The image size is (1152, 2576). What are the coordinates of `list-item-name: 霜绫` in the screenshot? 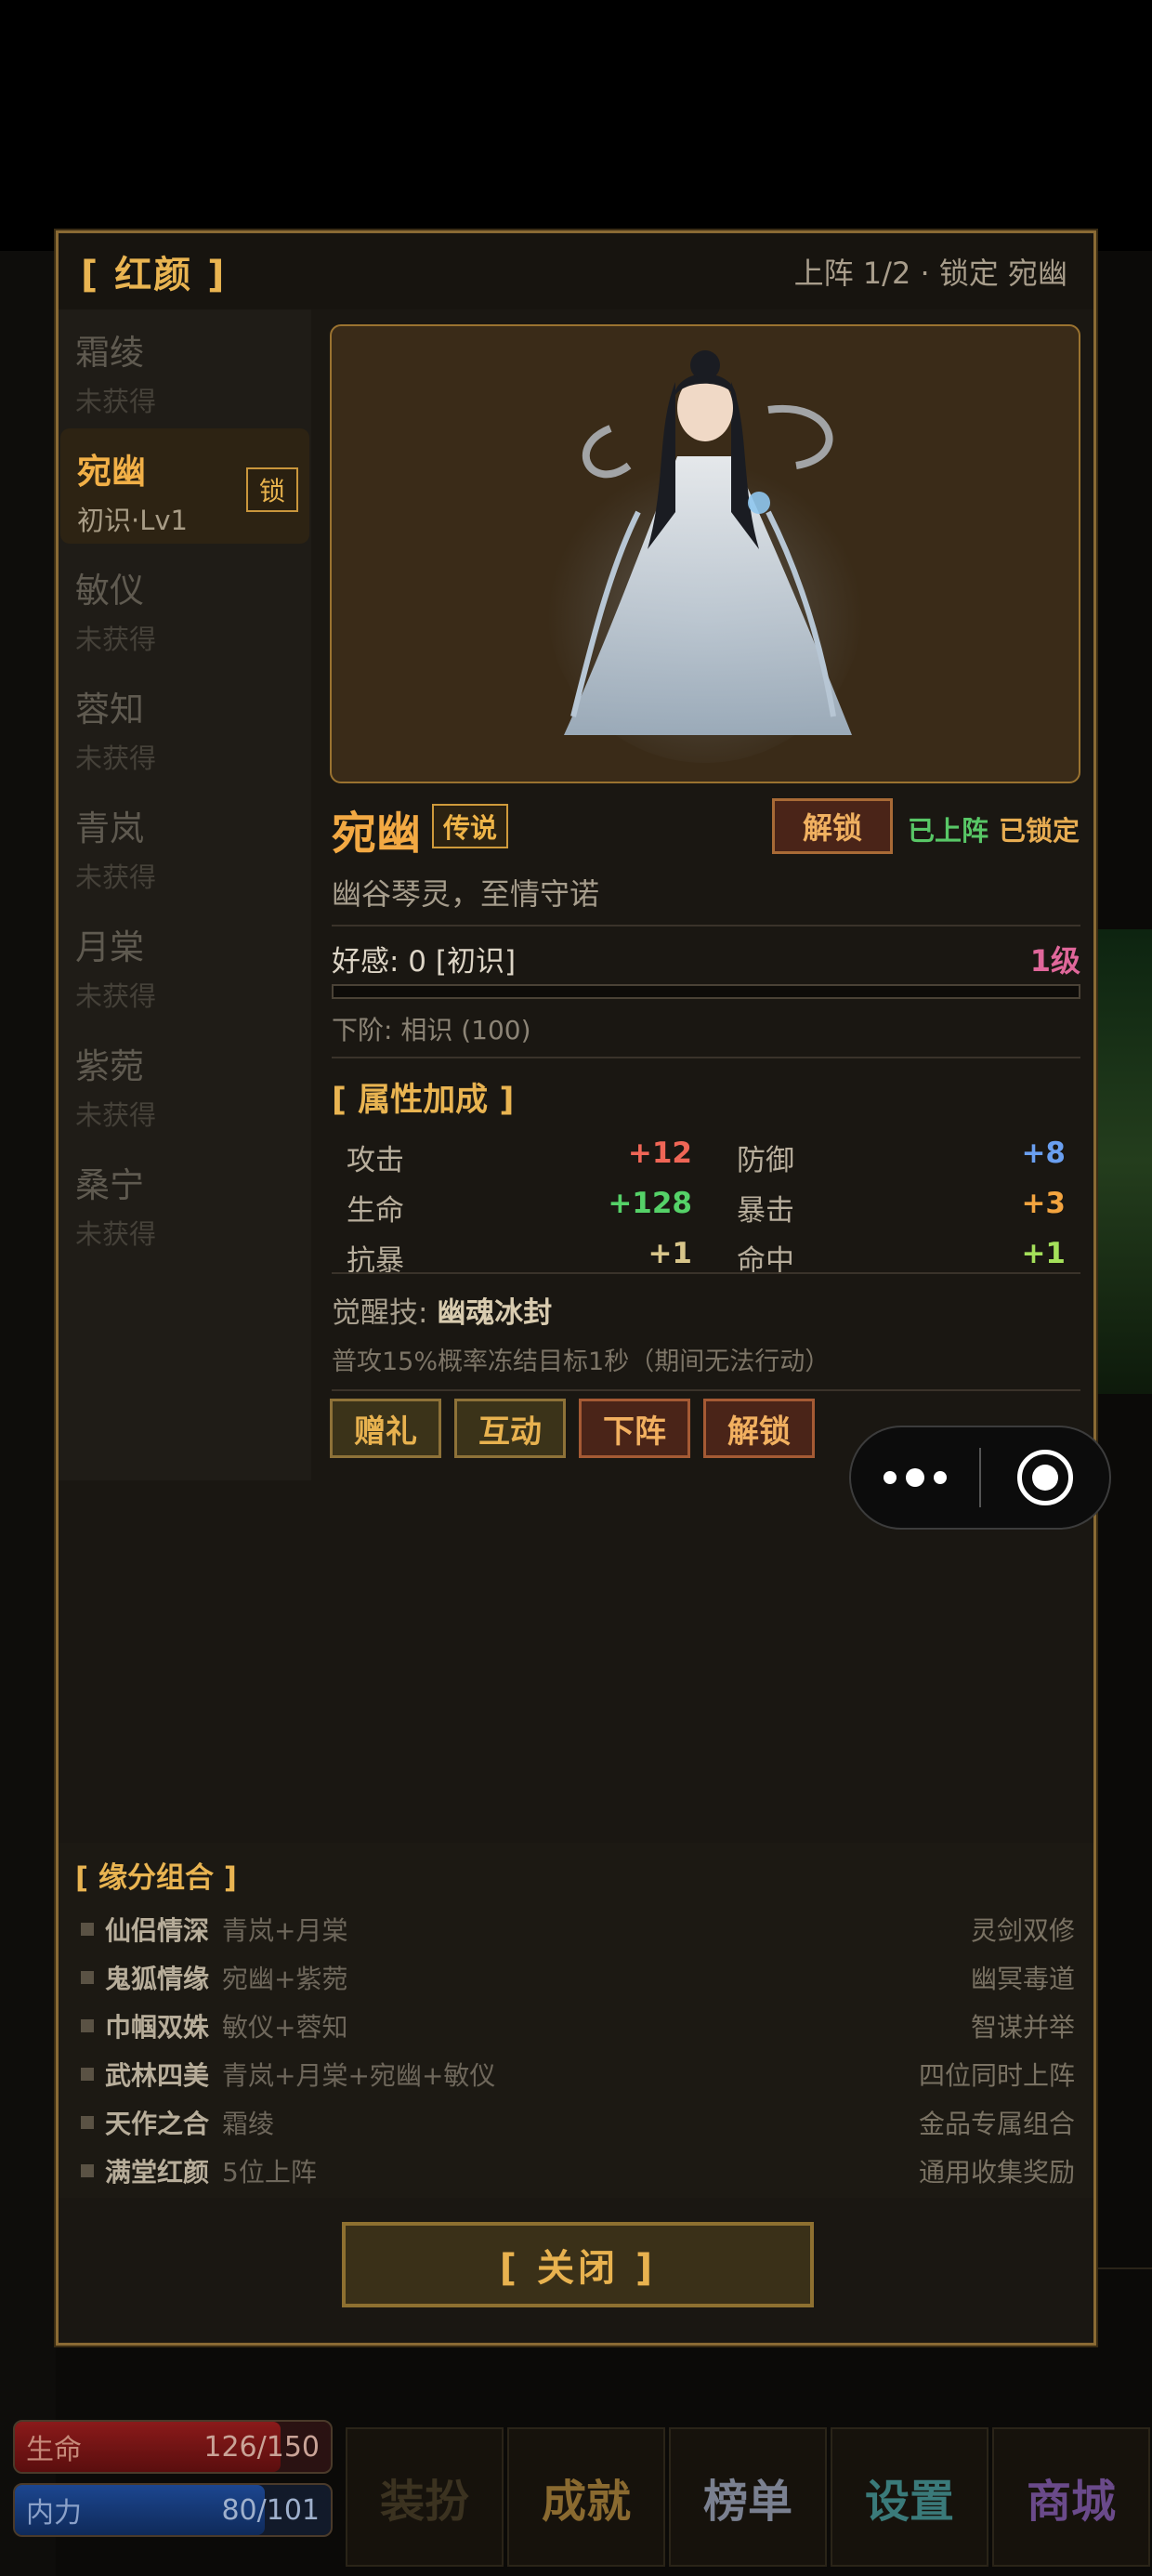 It's located at (109, 353).